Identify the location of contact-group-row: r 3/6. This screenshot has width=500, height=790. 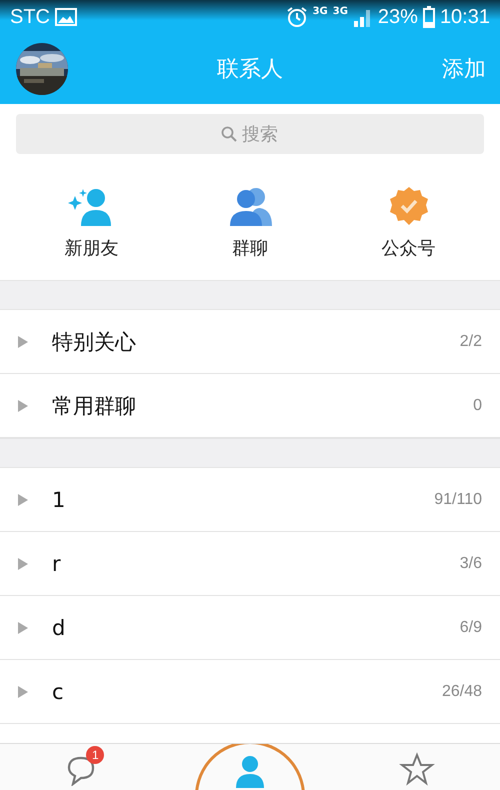
(250, 564).